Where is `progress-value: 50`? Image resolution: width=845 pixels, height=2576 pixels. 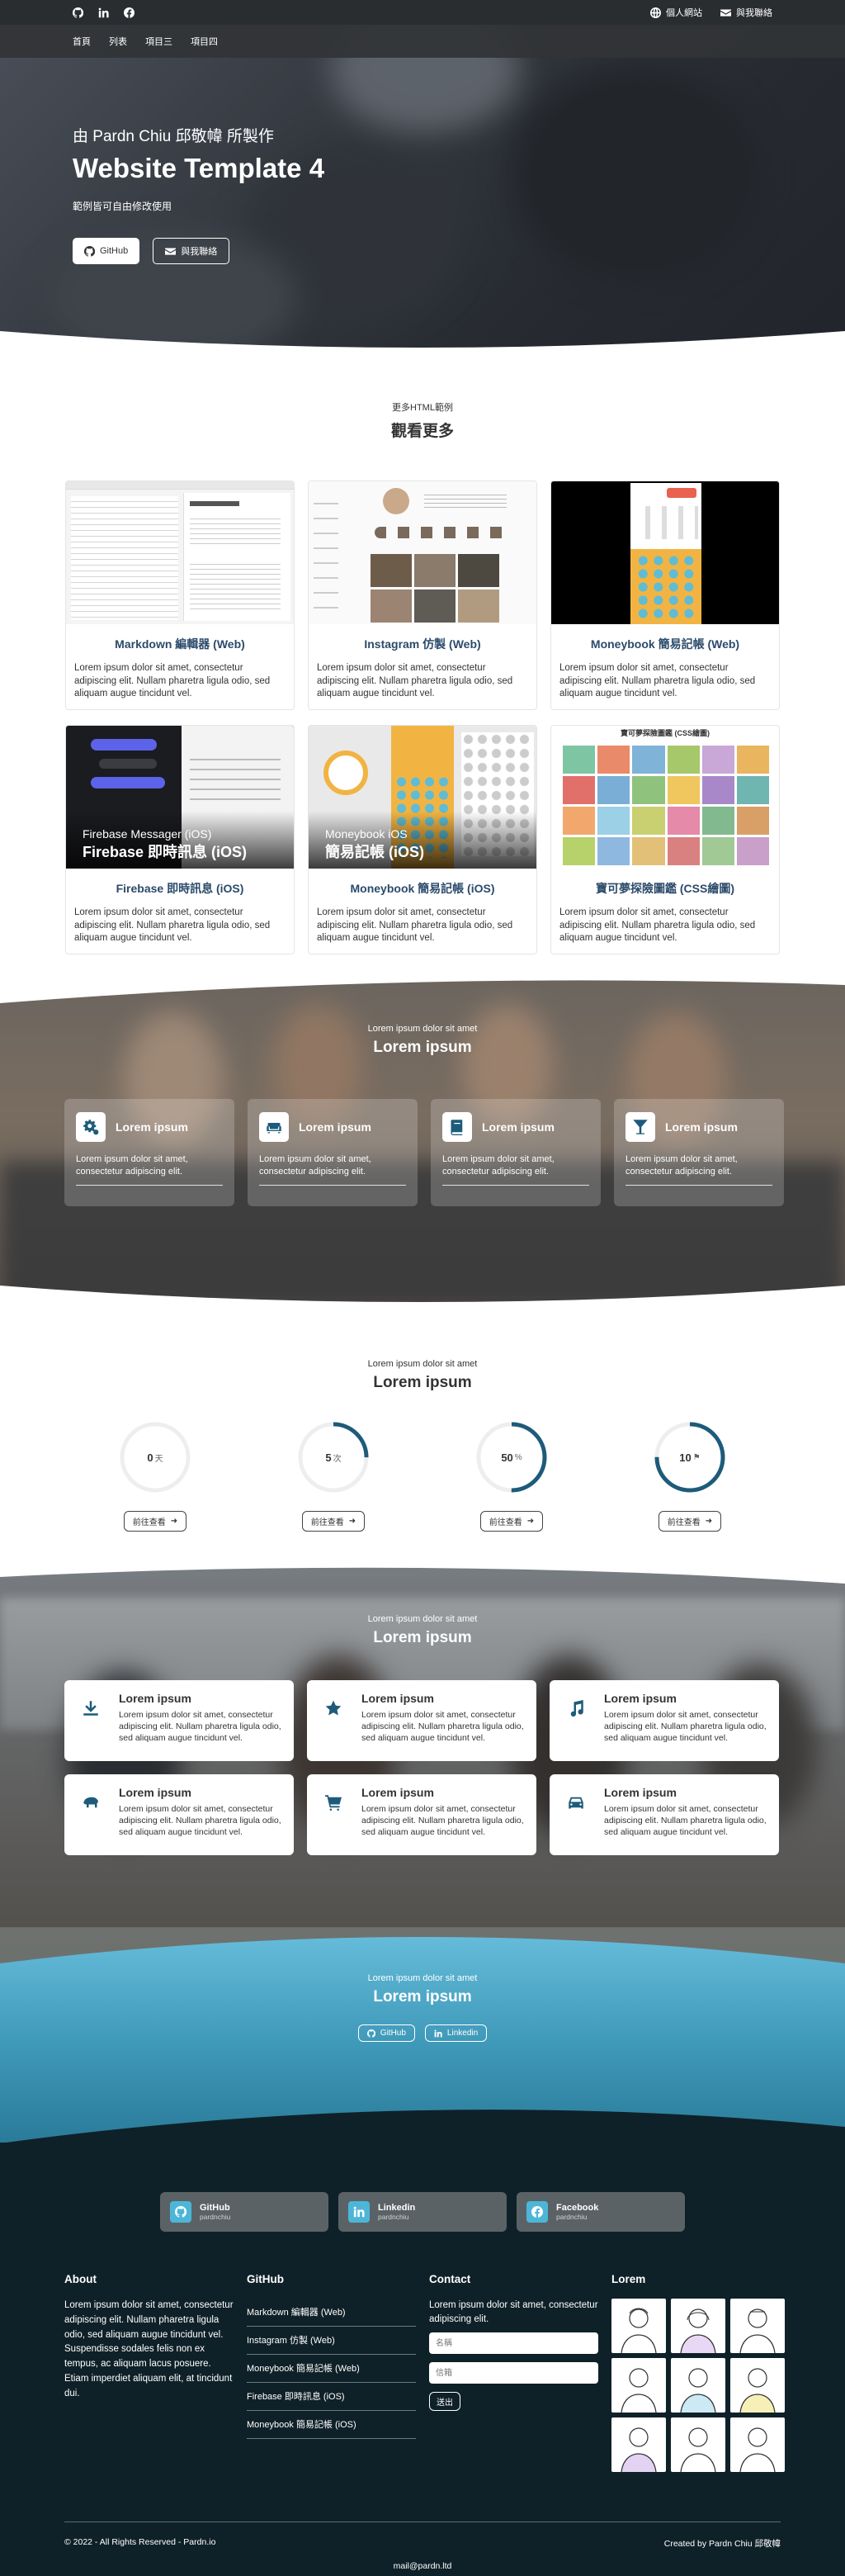 progress-value: 50 is located at coordinates (507, 1457).